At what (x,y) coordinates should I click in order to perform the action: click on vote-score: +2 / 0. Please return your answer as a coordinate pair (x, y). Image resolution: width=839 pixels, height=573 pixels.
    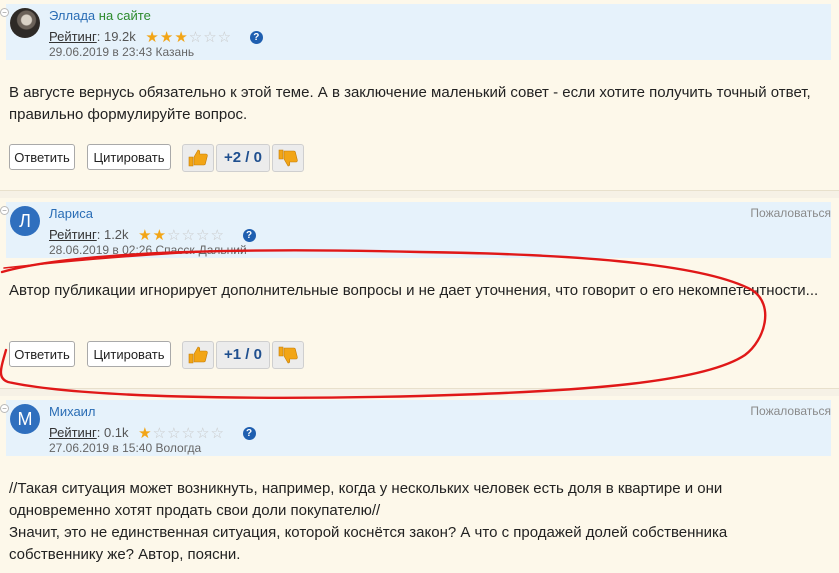
    Looking at the image, I should click on (243, 158).